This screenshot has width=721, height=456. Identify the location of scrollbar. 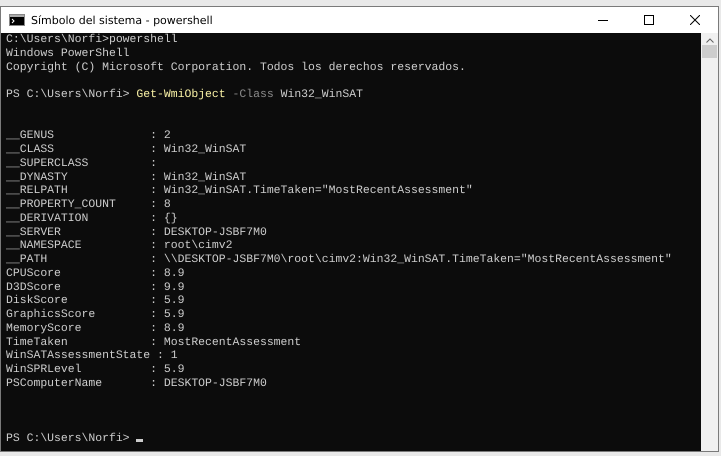
(709, 242).